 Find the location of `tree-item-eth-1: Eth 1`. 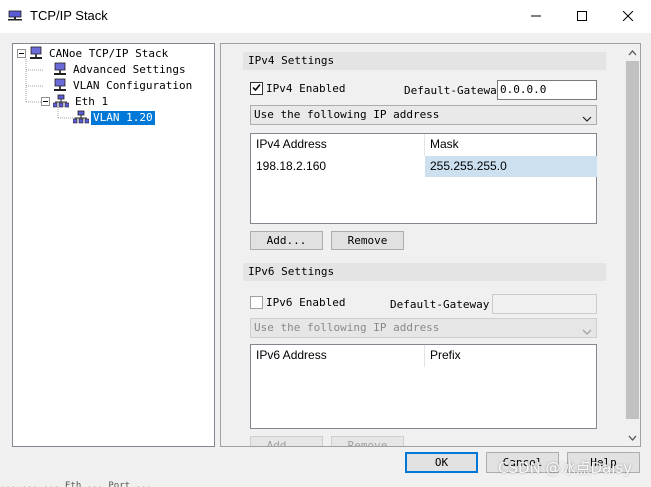

tree-item-eth-1: Eth 1 is located at coordinates (75, 102).